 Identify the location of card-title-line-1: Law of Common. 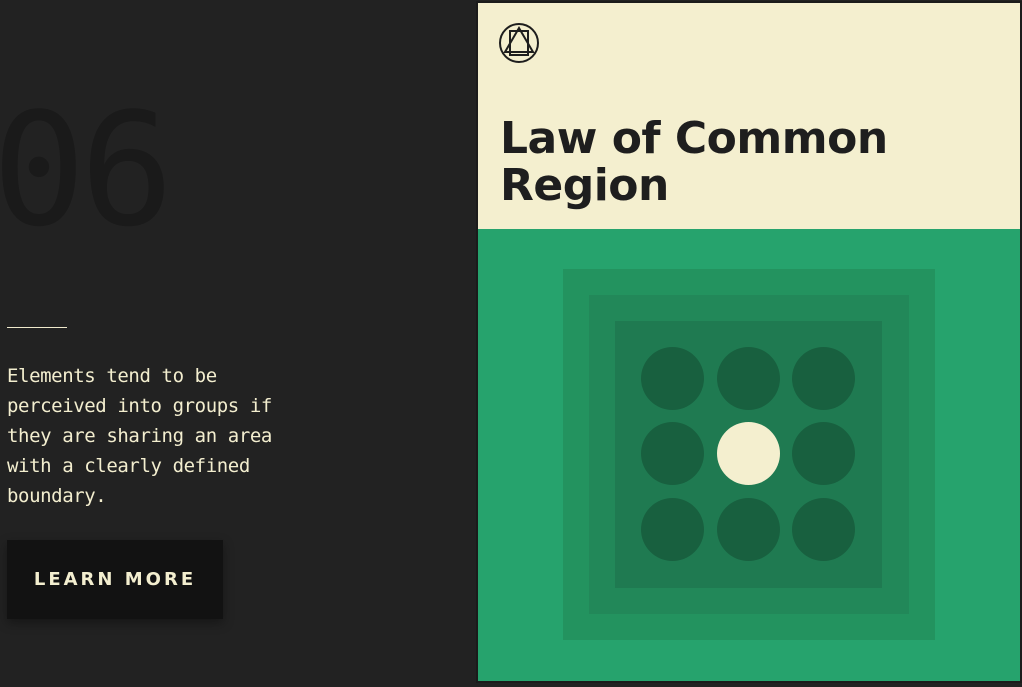
(694, 138).